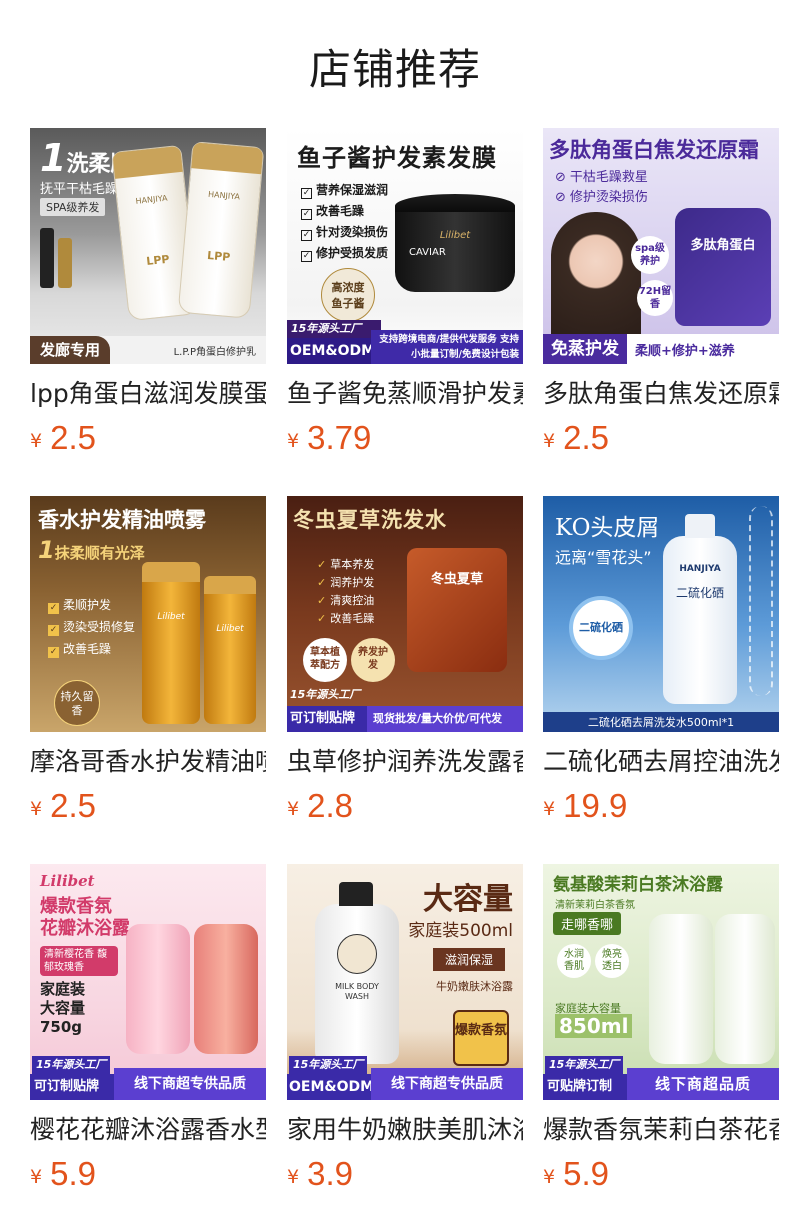 This screenshot has height=1232, width=790. I want to click on product-name: 樱花花瓣沐浴露香水型, so click(148, 1130).